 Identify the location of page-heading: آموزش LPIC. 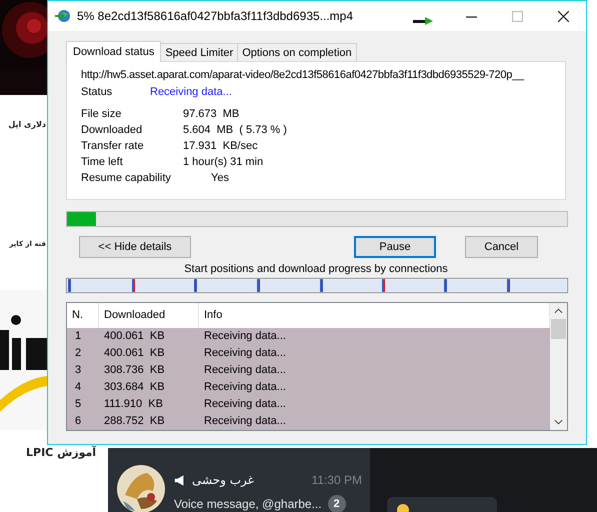
(61, 452).